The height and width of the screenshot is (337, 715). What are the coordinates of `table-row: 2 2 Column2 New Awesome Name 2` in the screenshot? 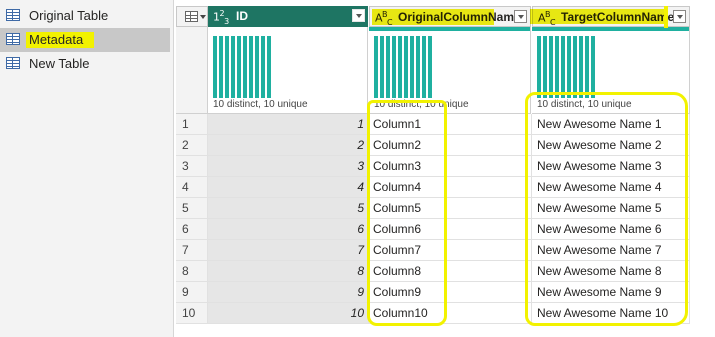 It's located at (433, 145).